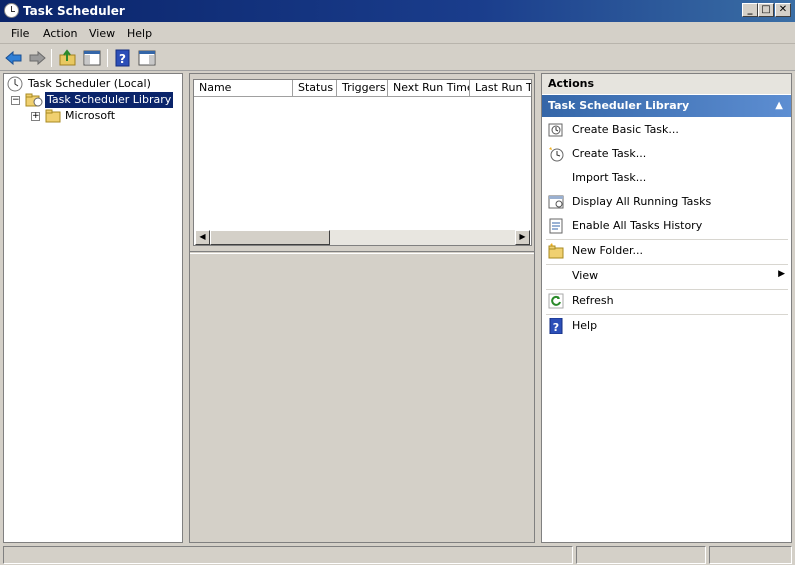 The width and height of the screenshot is (795, 565). I want to click on menu-bar: File Action View Help, so click(397, 33).